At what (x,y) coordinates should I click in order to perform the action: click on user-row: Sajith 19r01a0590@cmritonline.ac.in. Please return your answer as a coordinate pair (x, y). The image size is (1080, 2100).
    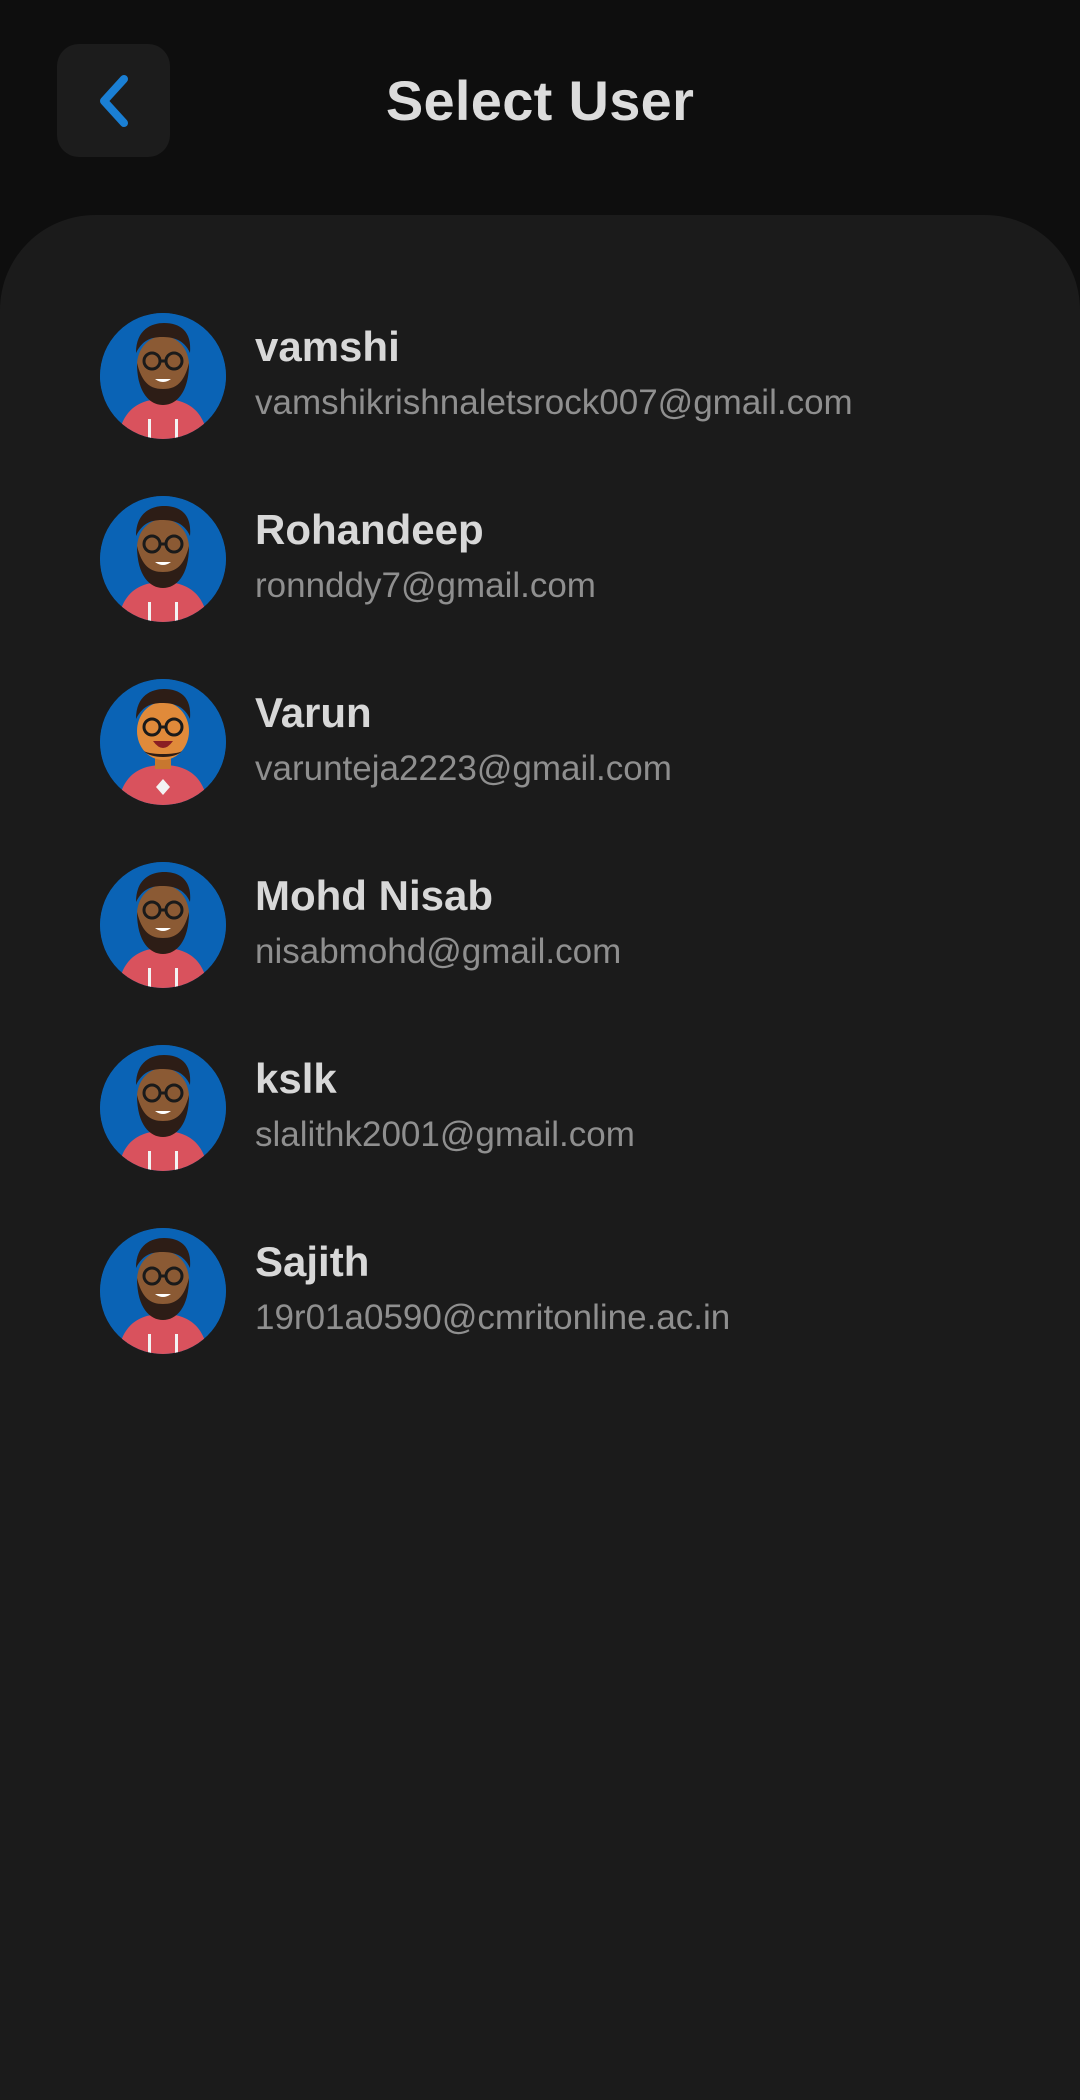
    Looking at the image, I should click on (540, 1319).